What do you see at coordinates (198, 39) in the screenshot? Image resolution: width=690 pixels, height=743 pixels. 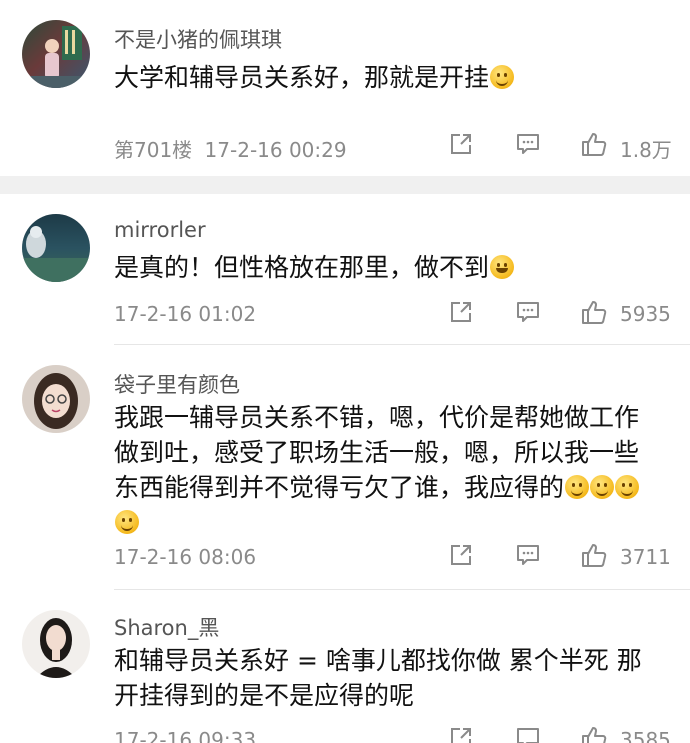 I see `username: 不是小猪的佩琪琪` at bounding box center [198, 39].